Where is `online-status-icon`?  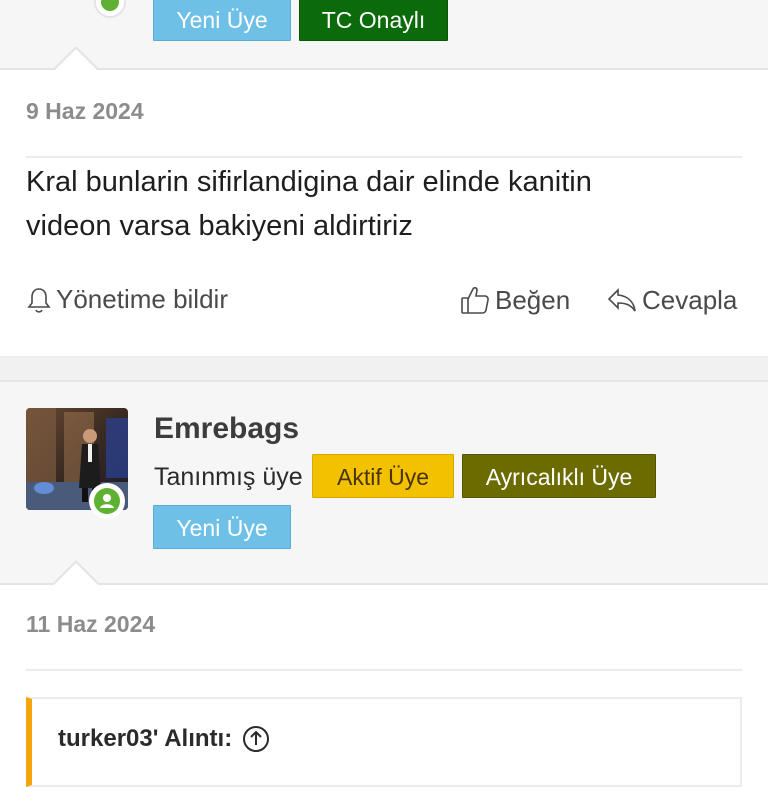 online-status-icon is located at coordinates (107, 501).